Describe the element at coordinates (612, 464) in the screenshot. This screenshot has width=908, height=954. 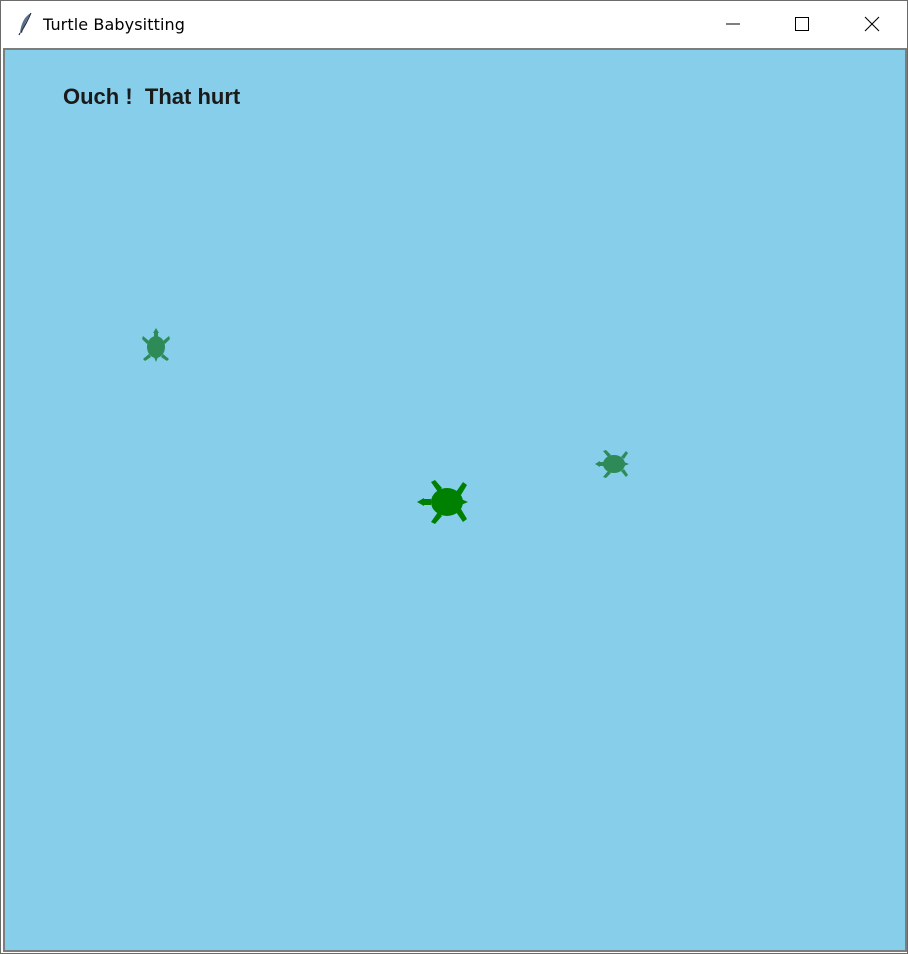
I see `baby-turtle-right` at that location.